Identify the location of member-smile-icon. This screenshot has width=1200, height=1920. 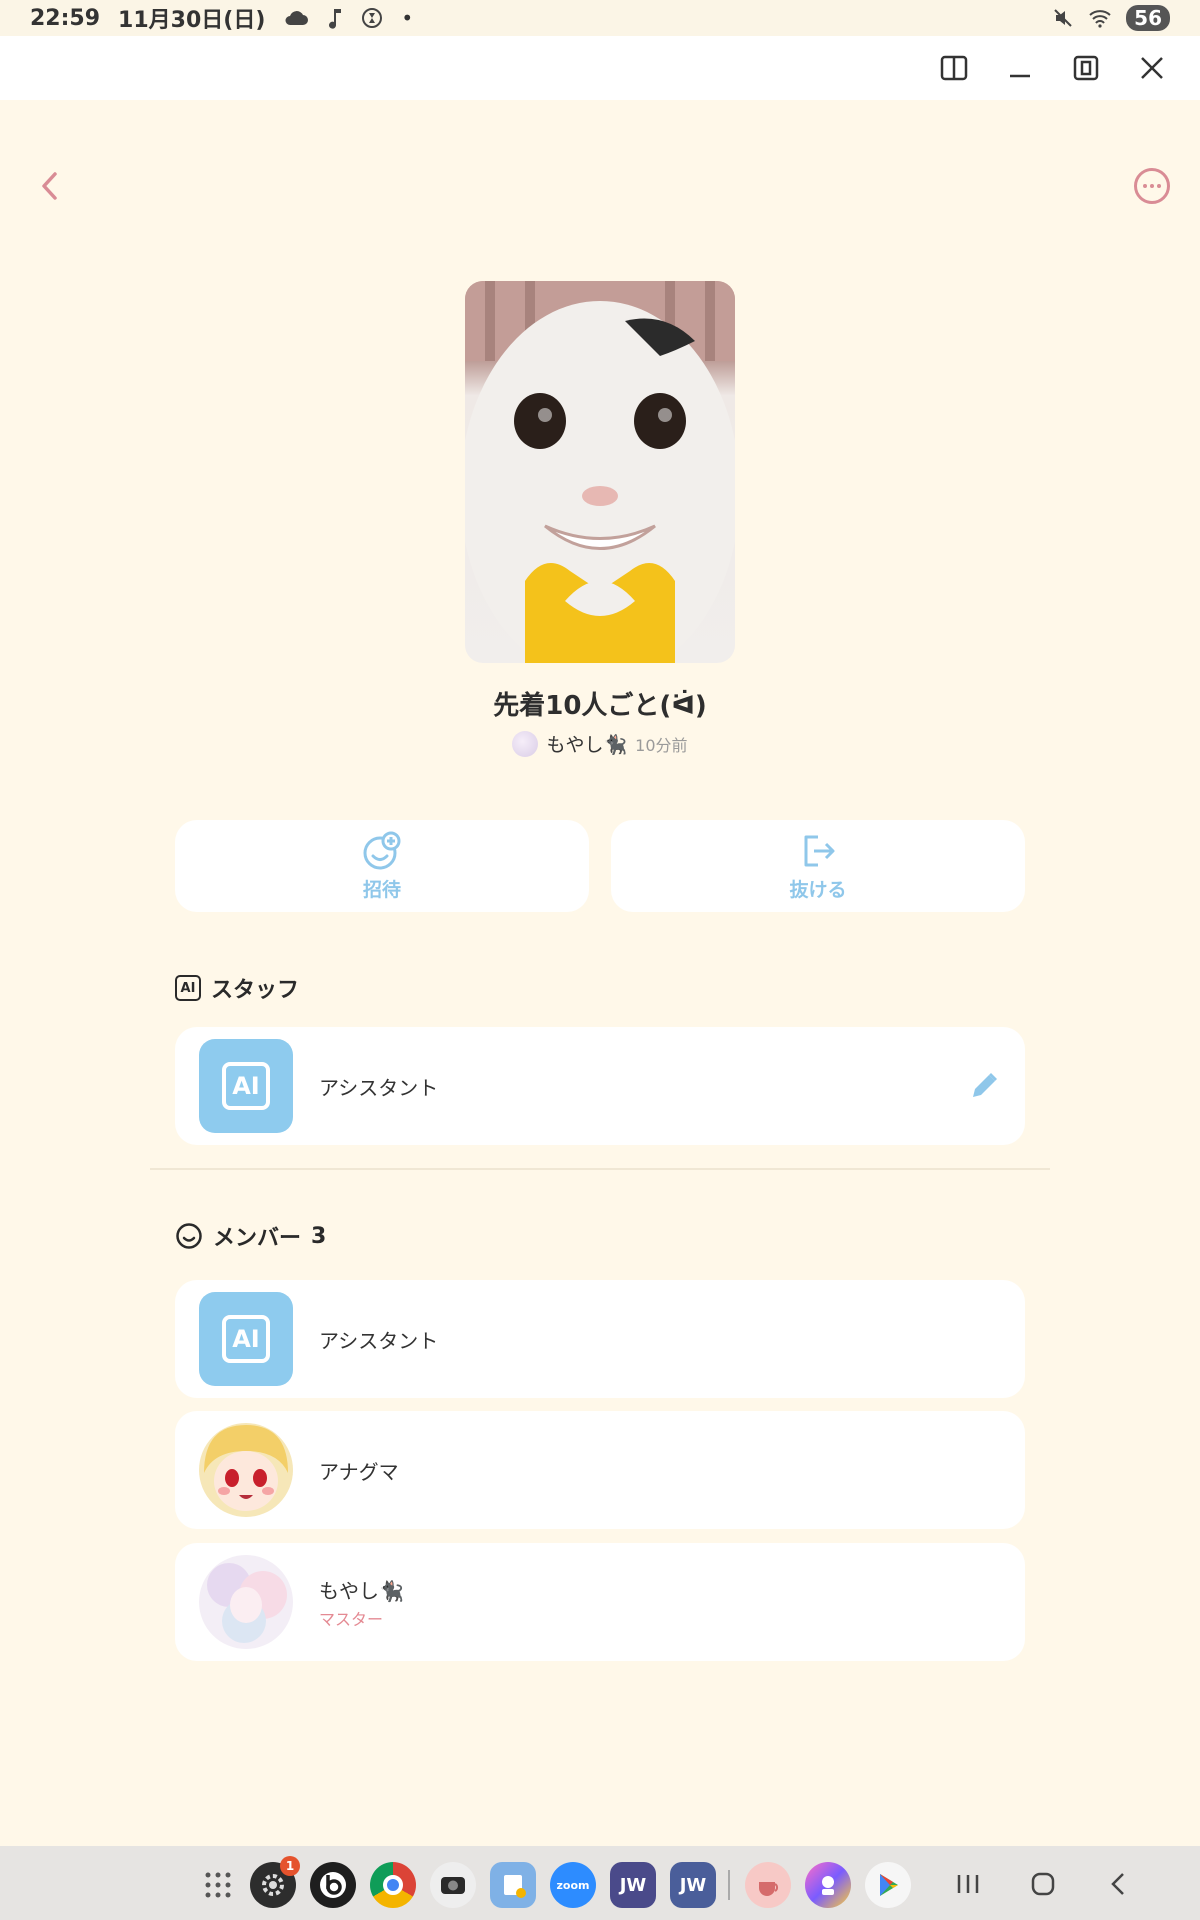
(189, 1236).